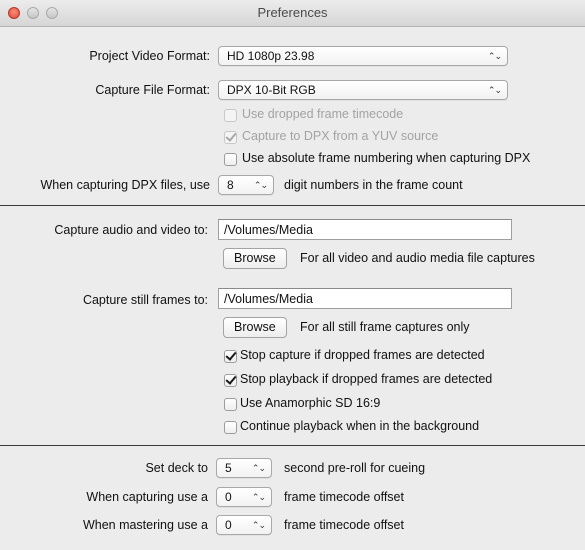 The image size is (585, 550). Describe the element at coordinates (230, 404) in the screenshot. I see `anamorphic-checkbox` at that location.